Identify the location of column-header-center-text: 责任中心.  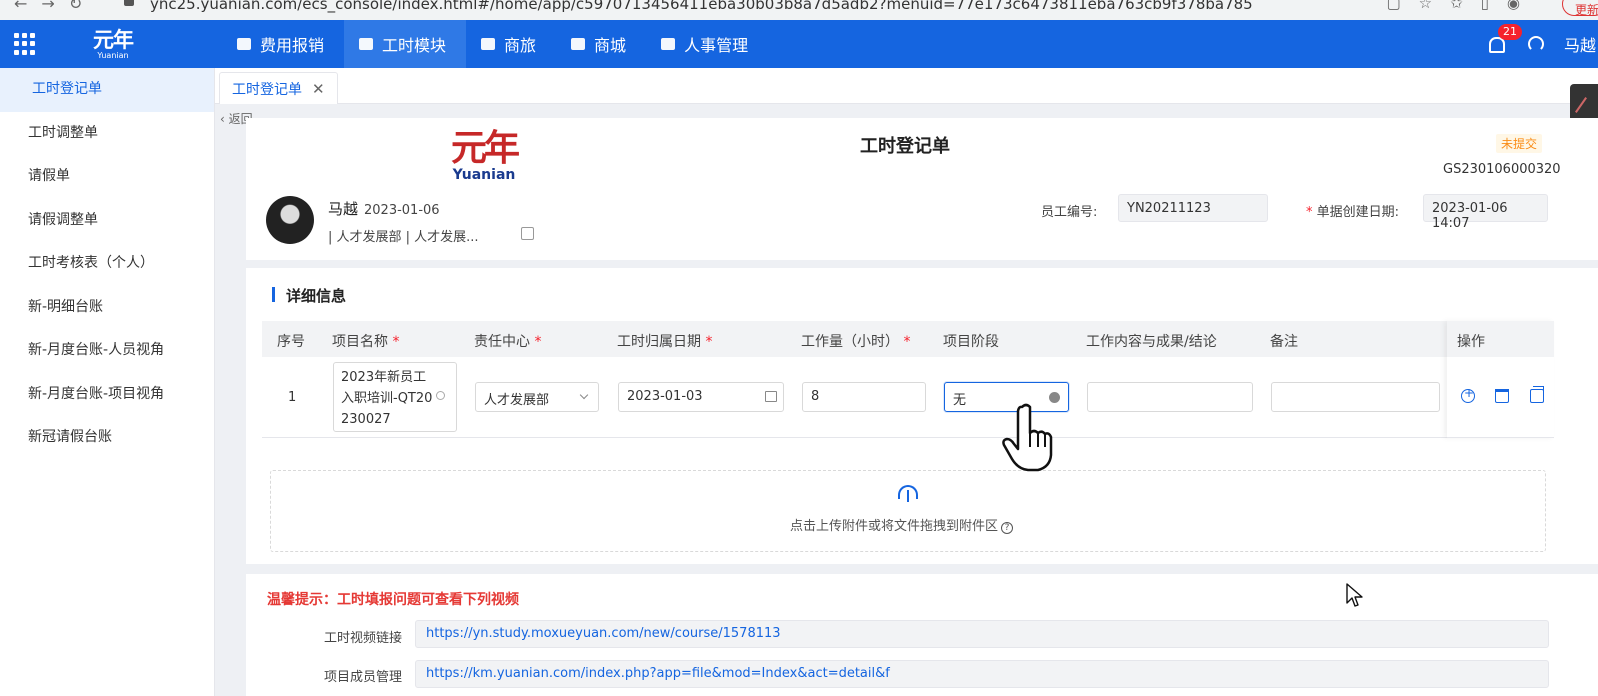
(502, 342).